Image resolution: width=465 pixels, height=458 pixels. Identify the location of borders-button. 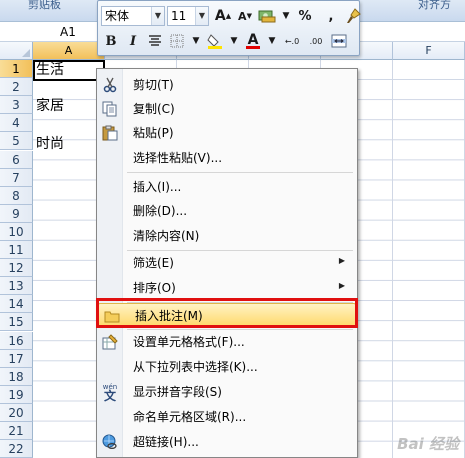
(177, 41).